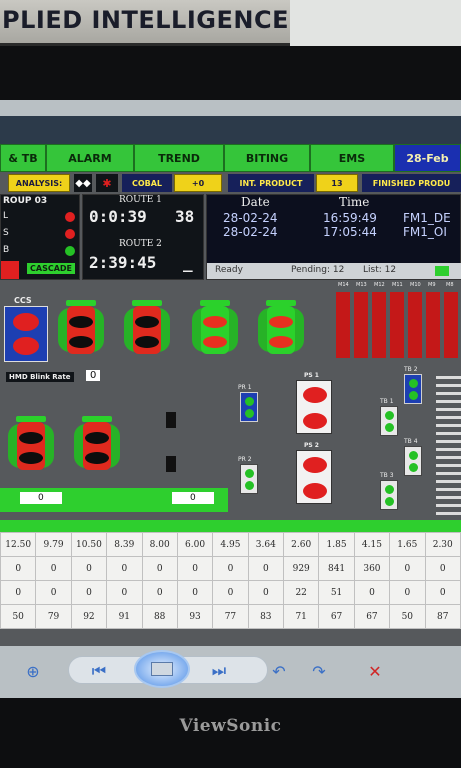  Describe the element at coordinates (159, 616) in the screenshot. I see `table-cell: 88` at that location.